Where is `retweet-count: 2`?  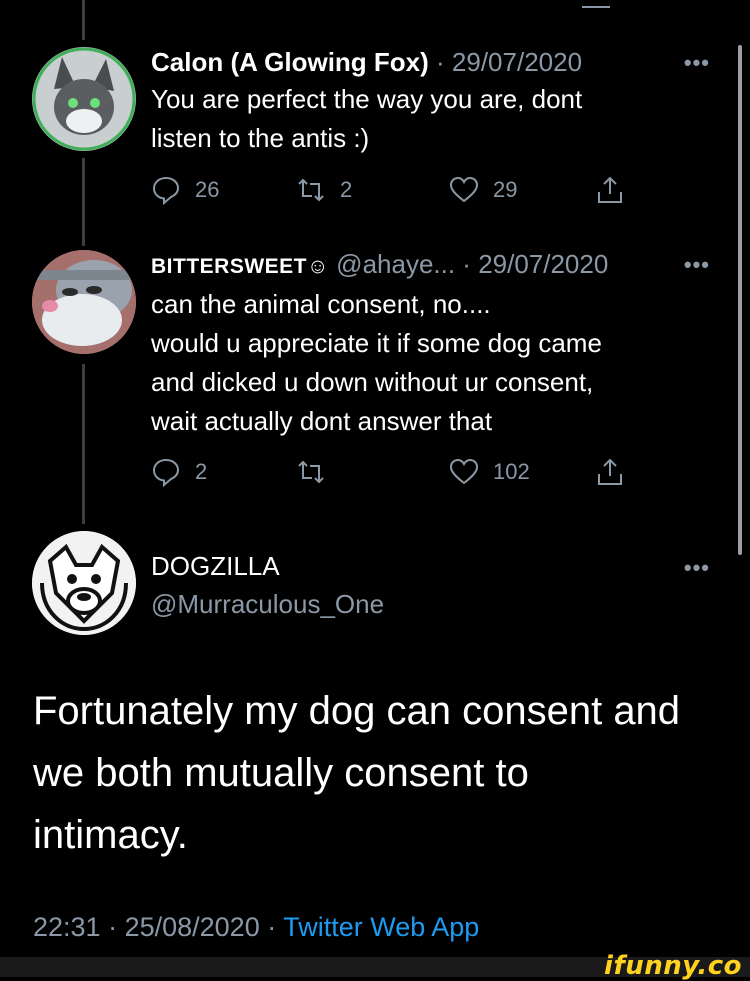
retweet-count: 2 is located at coordinates (346, 189).